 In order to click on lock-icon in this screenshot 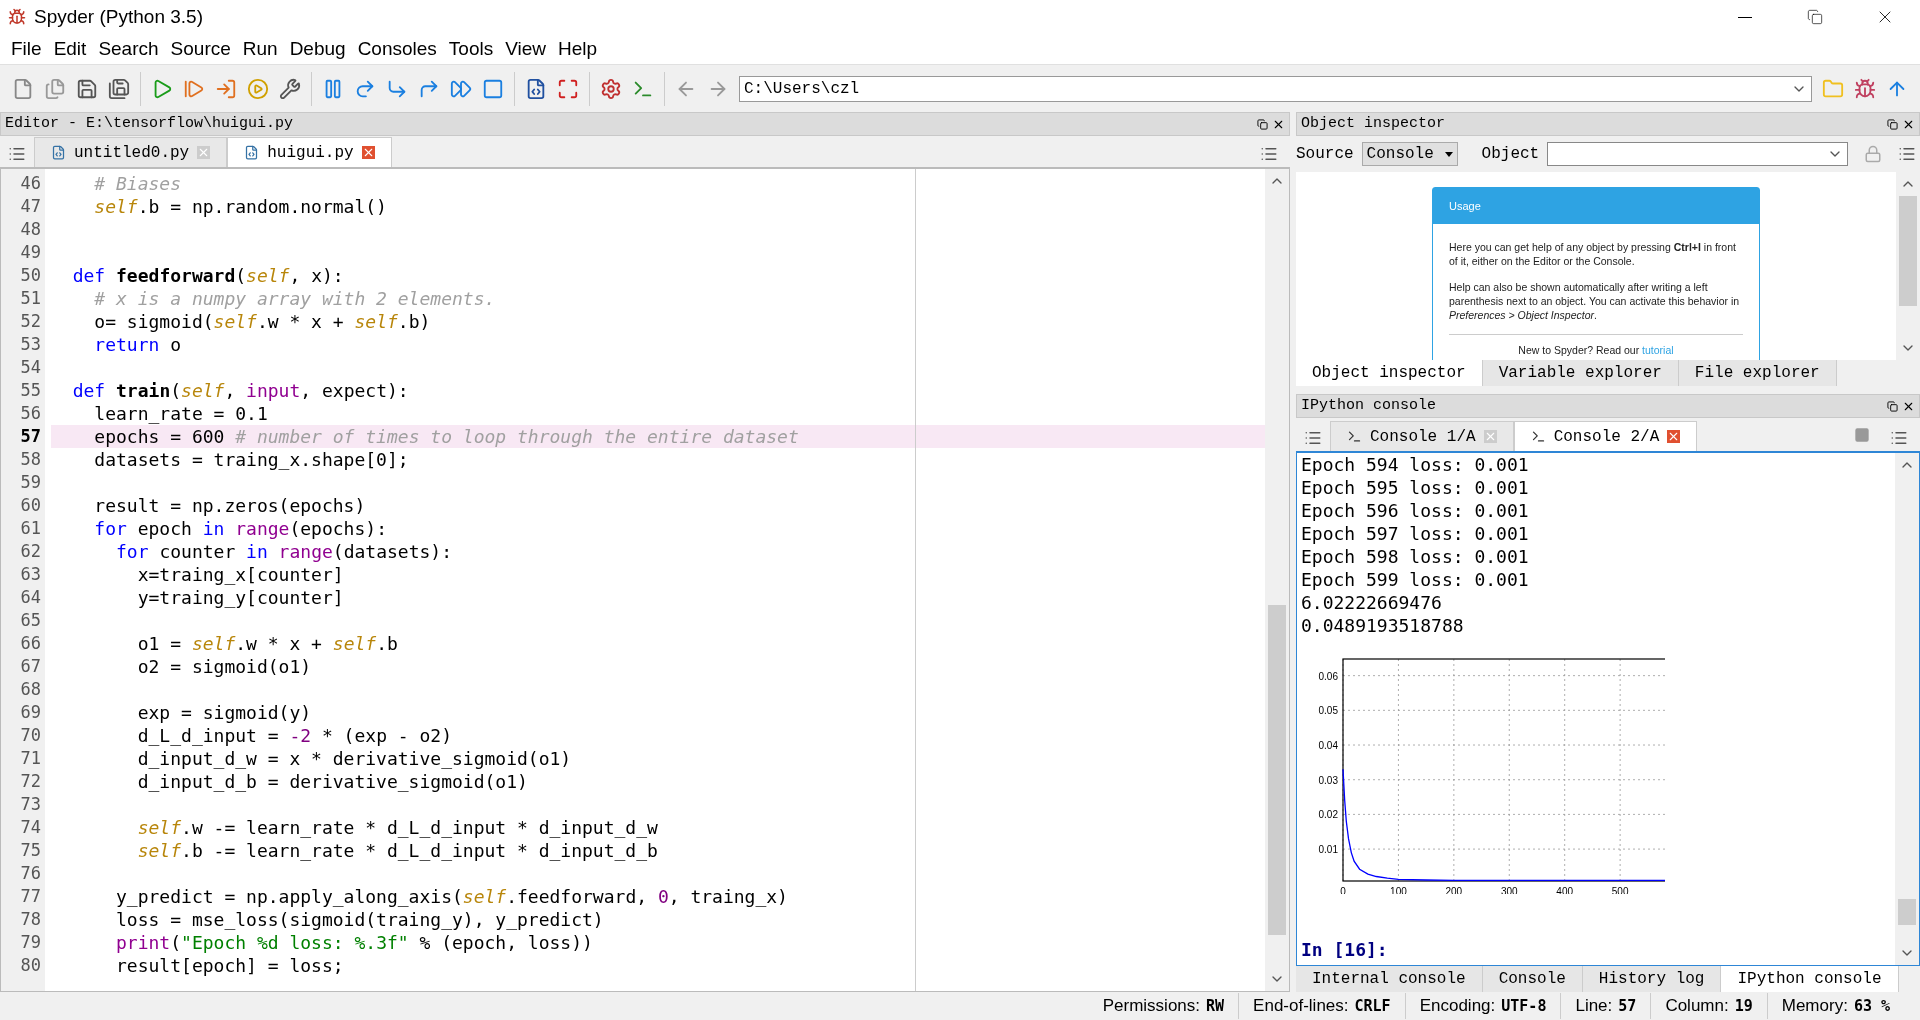, I will do `click(1873, 154)`.